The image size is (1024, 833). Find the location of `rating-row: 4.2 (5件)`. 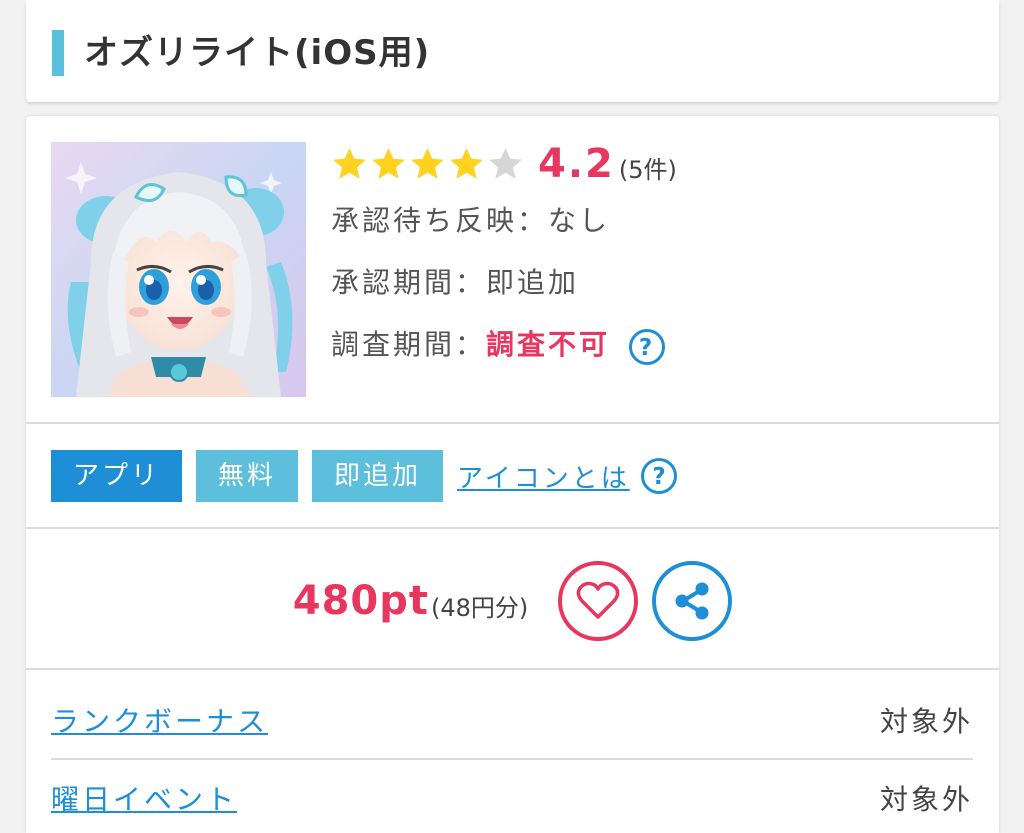

rating-row: 4.2 (5件) is located at coordinates (651, 164).